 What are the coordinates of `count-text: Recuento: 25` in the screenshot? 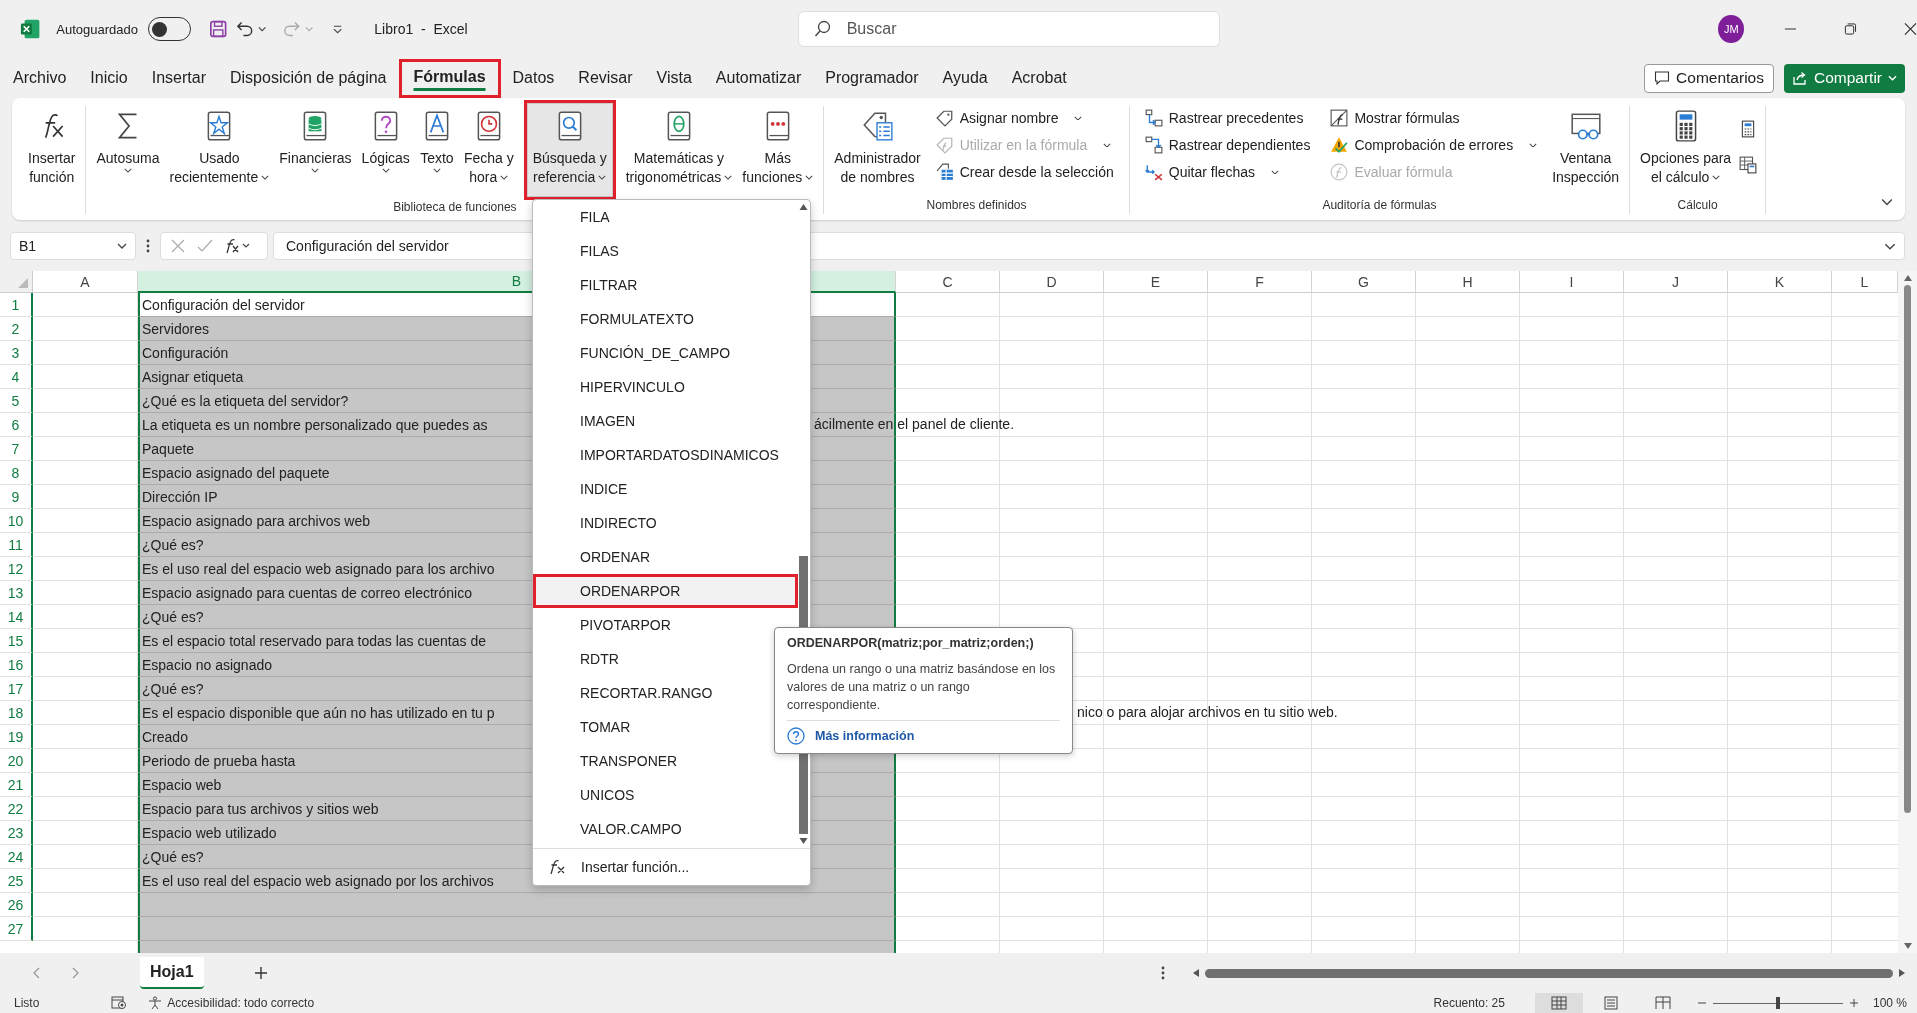 It's located at (1469, 1003).